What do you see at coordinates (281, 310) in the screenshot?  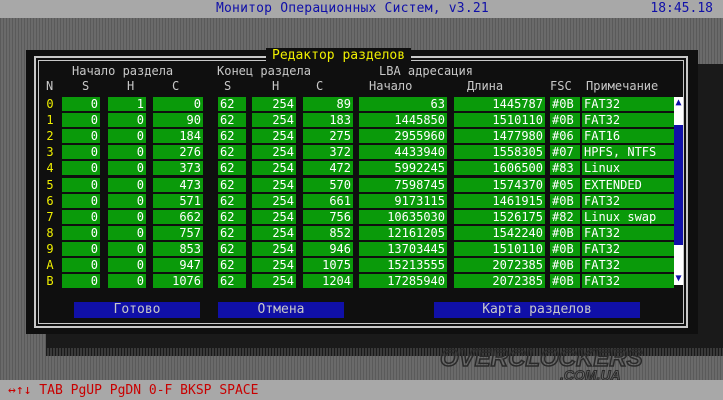 I see `cancel-button: Отмена` at bounding box center [281, 310].